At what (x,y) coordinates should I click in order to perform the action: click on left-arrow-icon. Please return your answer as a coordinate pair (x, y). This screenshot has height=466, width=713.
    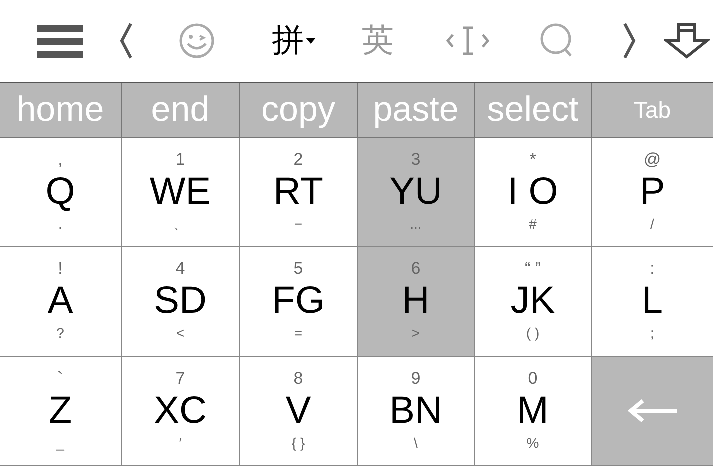
    Looking at the image, I should click on (652, 410).